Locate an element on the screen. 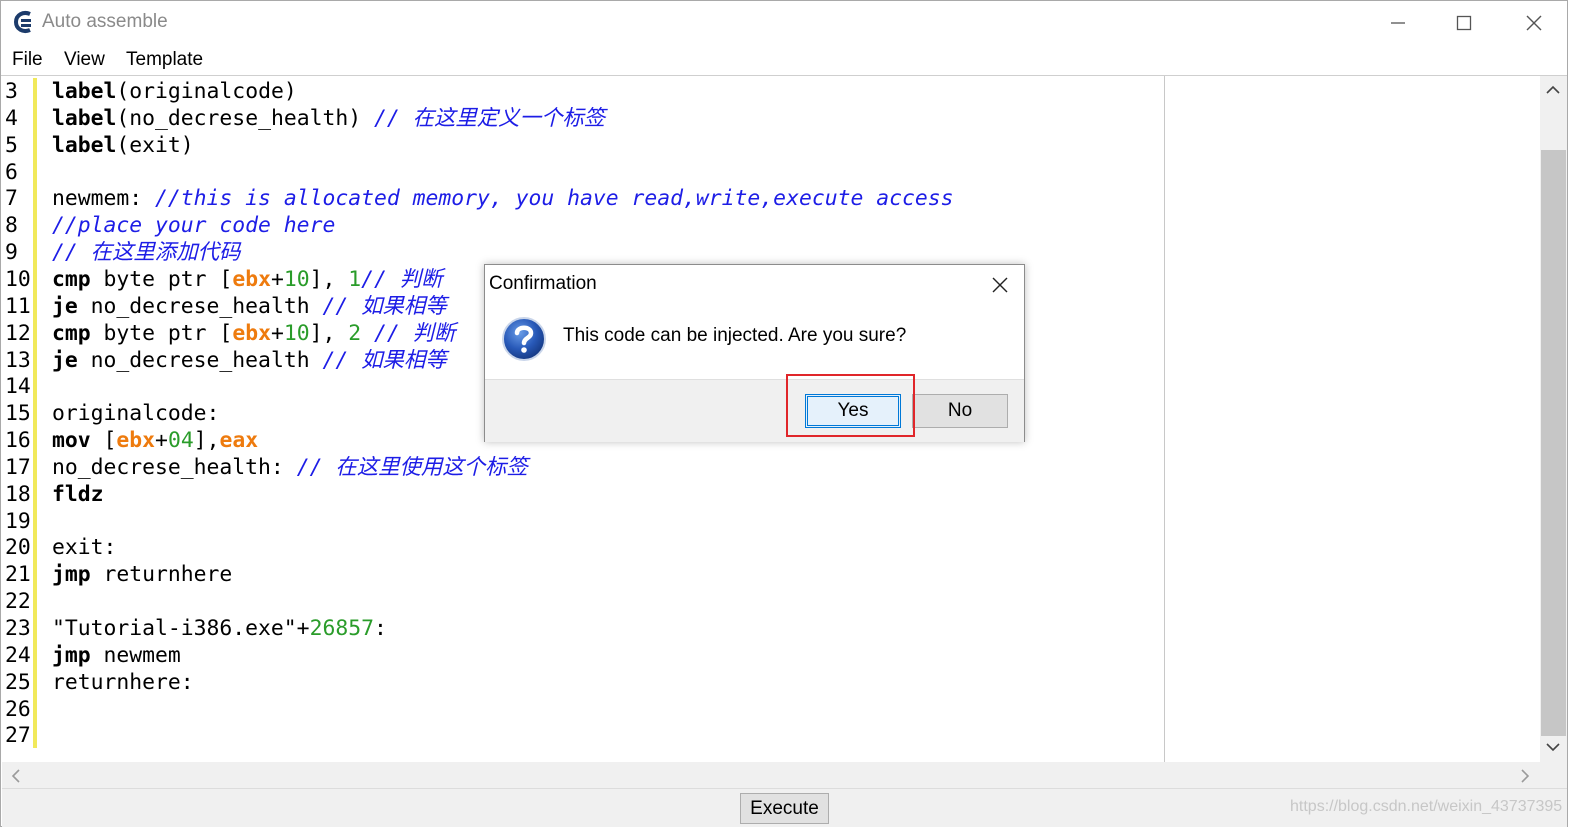  execute-button: Execute is located at coordinates (784, 808).